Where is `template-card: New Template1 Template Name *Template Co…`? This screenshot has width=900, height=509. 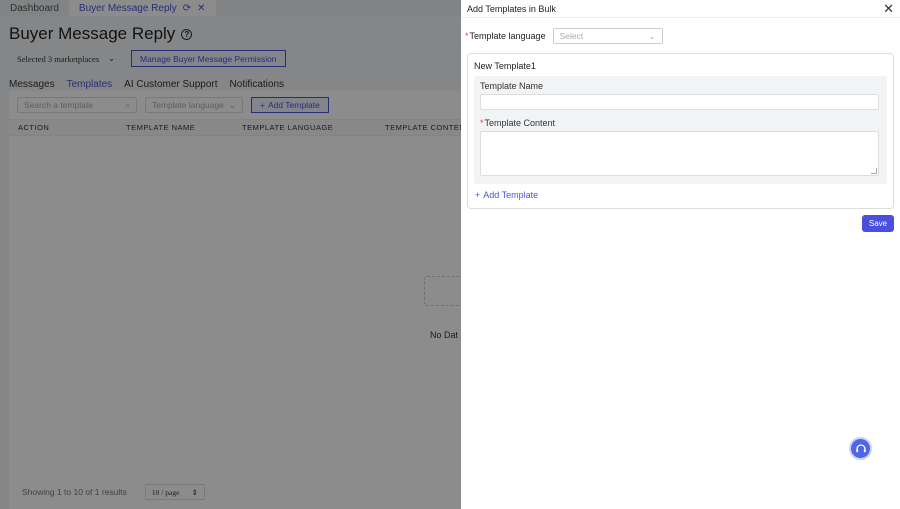 template-card: New Template1 Template Name *Template Co… is located at coordinates (680, 131).